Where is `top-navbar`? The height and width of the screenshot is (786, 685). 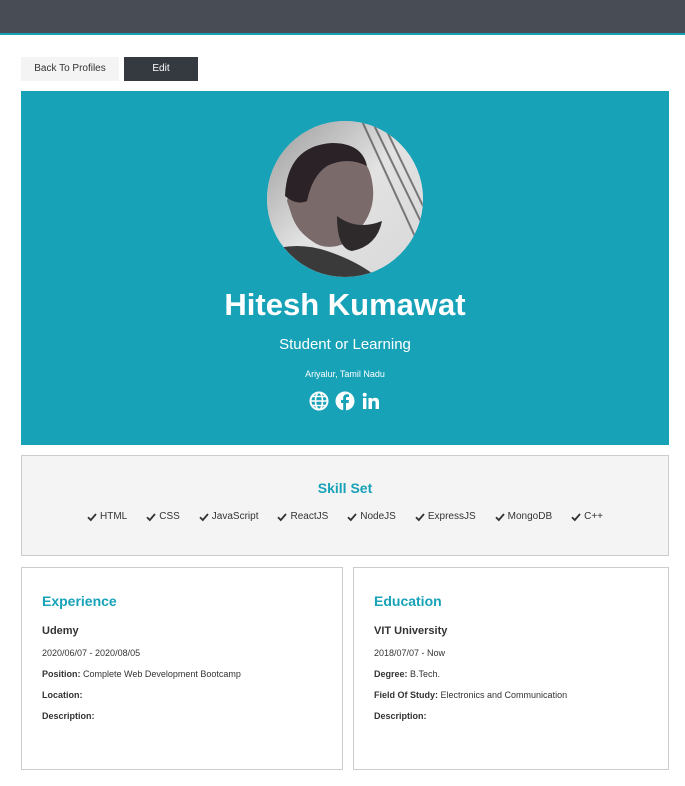
top-navbar is located at coordinates (342, 17).